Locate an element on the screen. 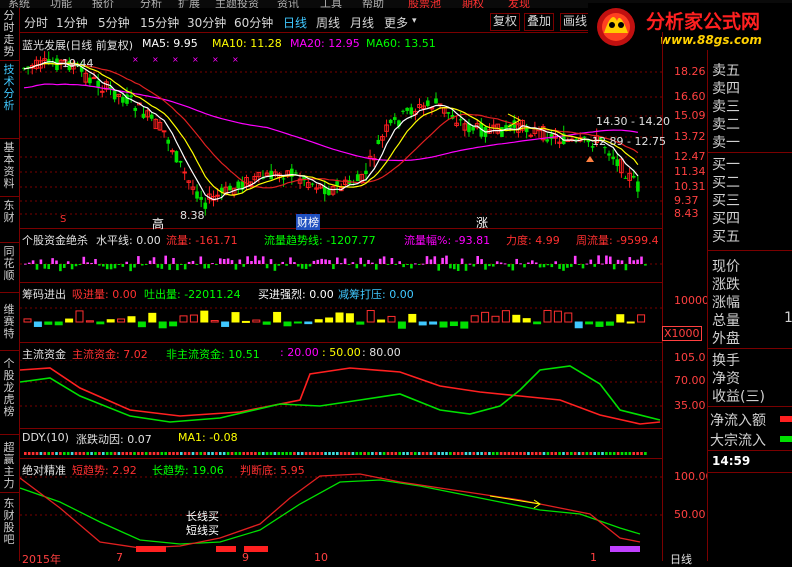  tab-monthly: 月线 is located at coordinates (362, 22).